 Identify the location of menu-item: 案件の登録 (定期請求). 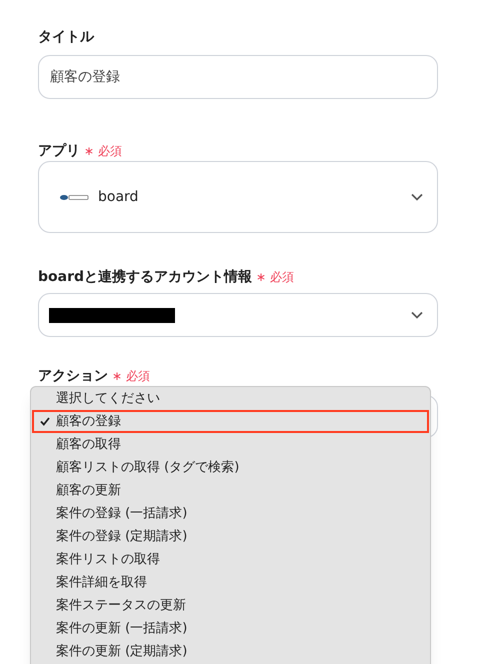
(230, 536).